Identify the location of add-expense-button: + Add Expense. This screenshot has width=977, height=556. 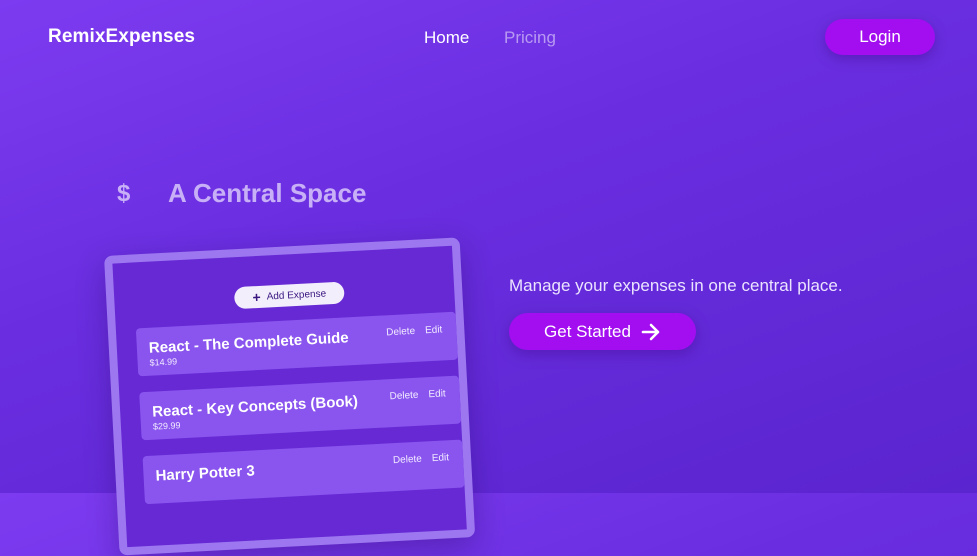
(289, 295).